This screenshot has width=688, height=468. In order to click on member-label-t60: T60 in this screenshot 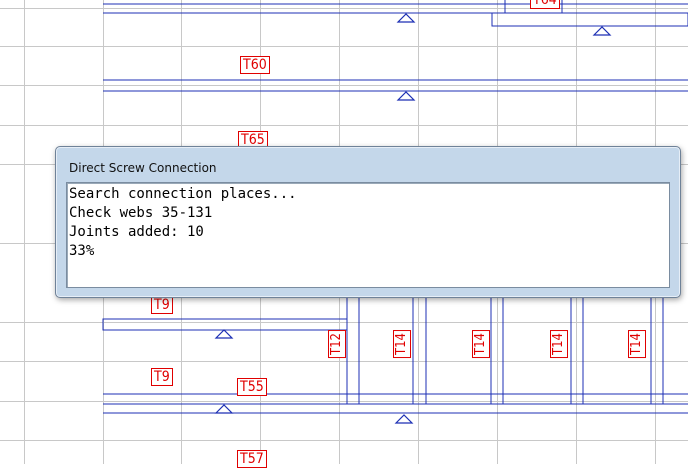, I will do `click(255, 65)`.